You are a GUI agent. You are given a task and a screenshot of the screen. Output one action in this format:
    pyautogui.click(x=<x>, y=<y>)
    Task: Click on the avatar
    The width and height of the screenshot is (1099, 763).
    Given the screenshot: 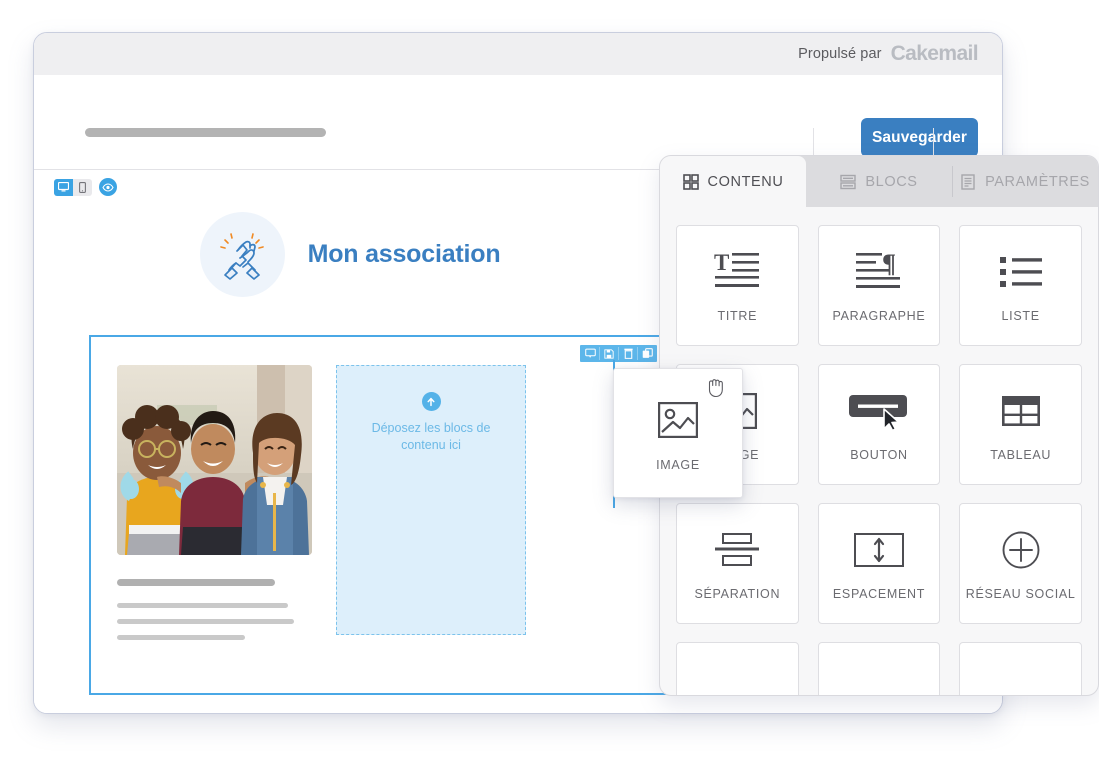 What is the action you would take?
    pyautogui.click(x=242, y=254)
    